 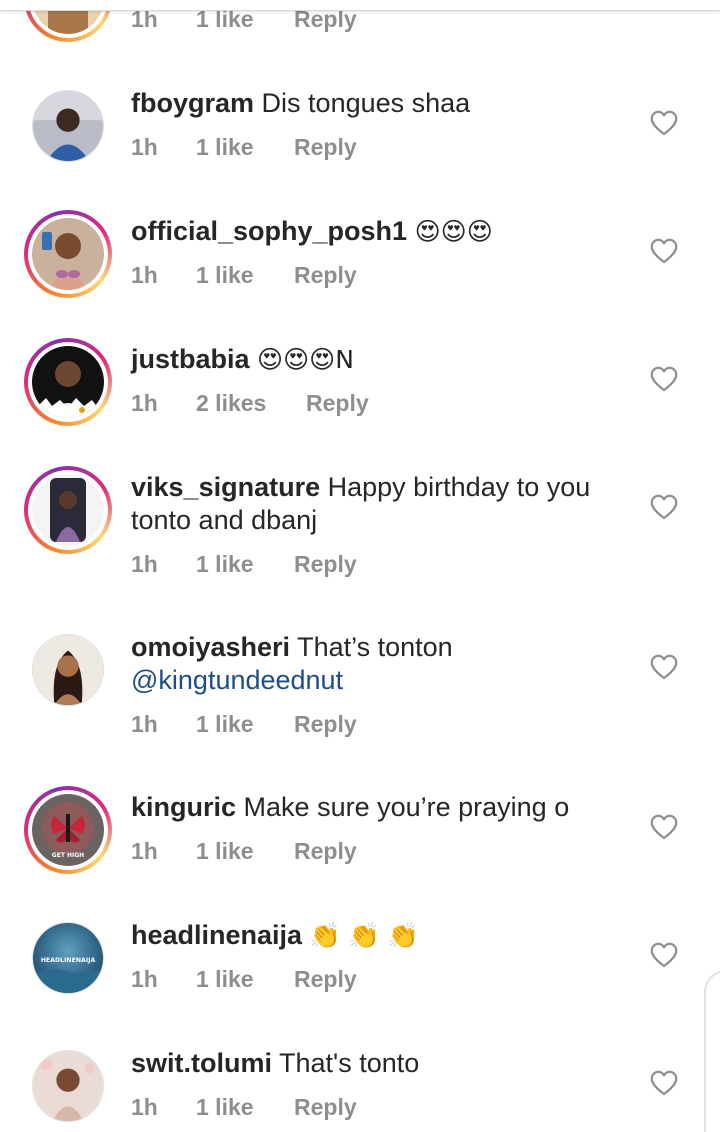 I want to click on top-bar, so click(x=360, y=5).